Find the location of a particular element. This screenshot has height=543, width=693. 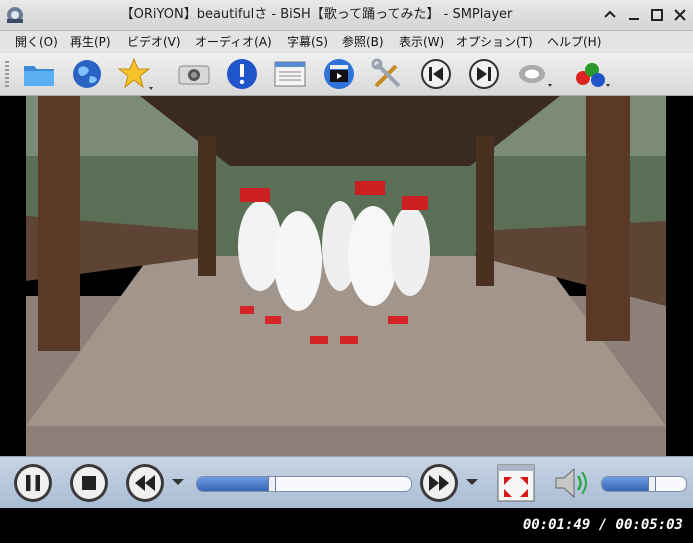

favorites-button is located at coordinates (135, 74).